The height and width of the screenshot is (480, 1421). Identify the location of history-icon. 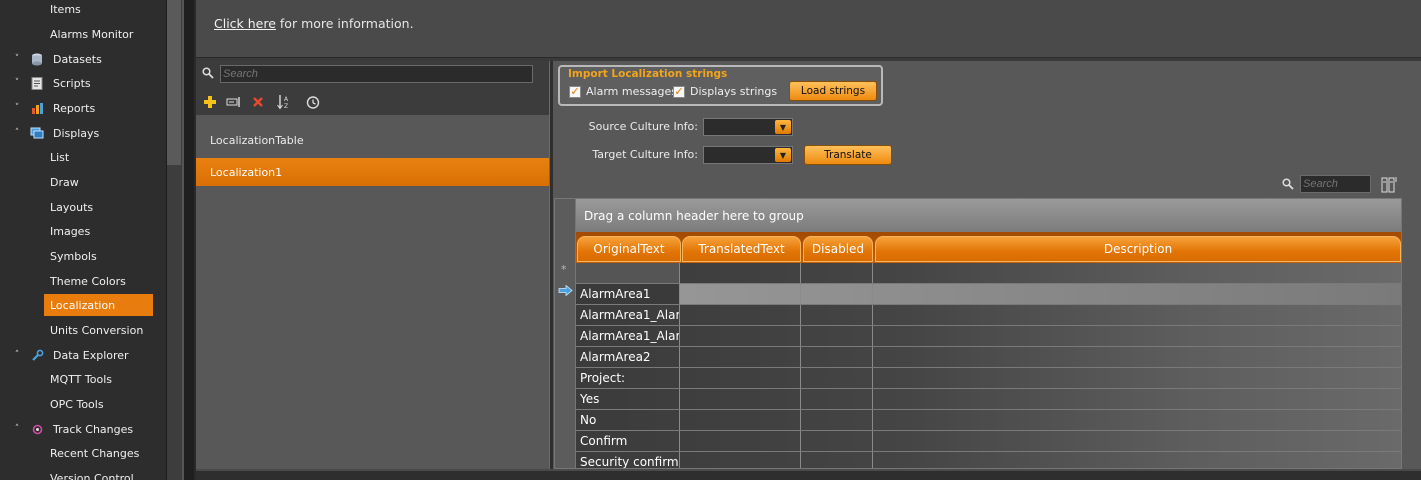
(312, 102).